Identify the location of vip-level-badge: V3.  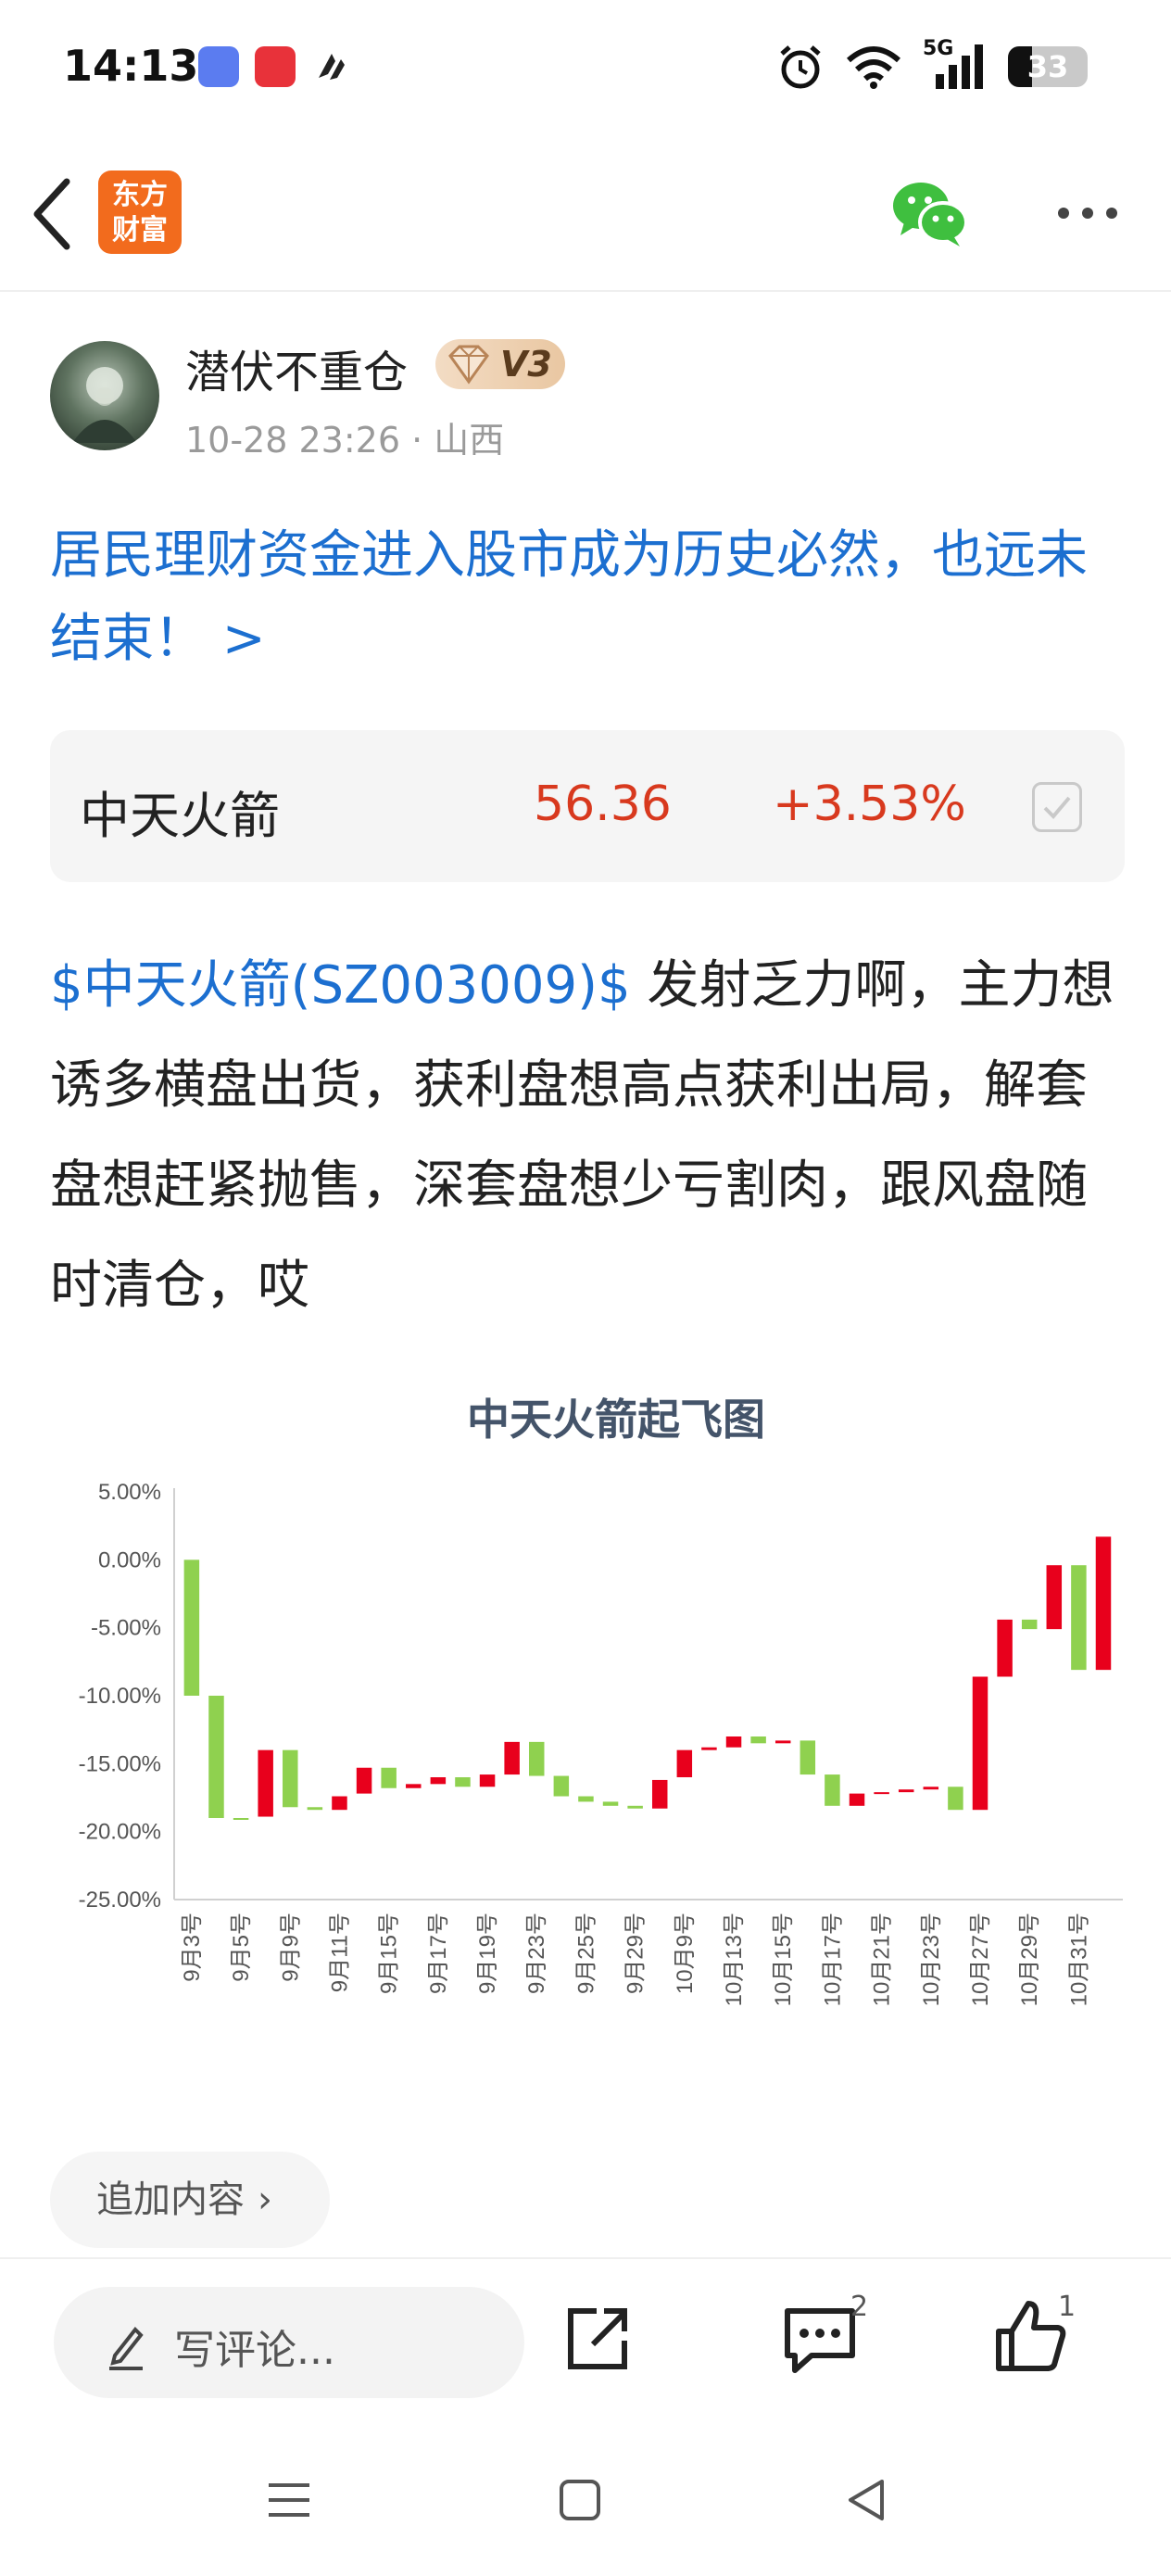
(500, 364).